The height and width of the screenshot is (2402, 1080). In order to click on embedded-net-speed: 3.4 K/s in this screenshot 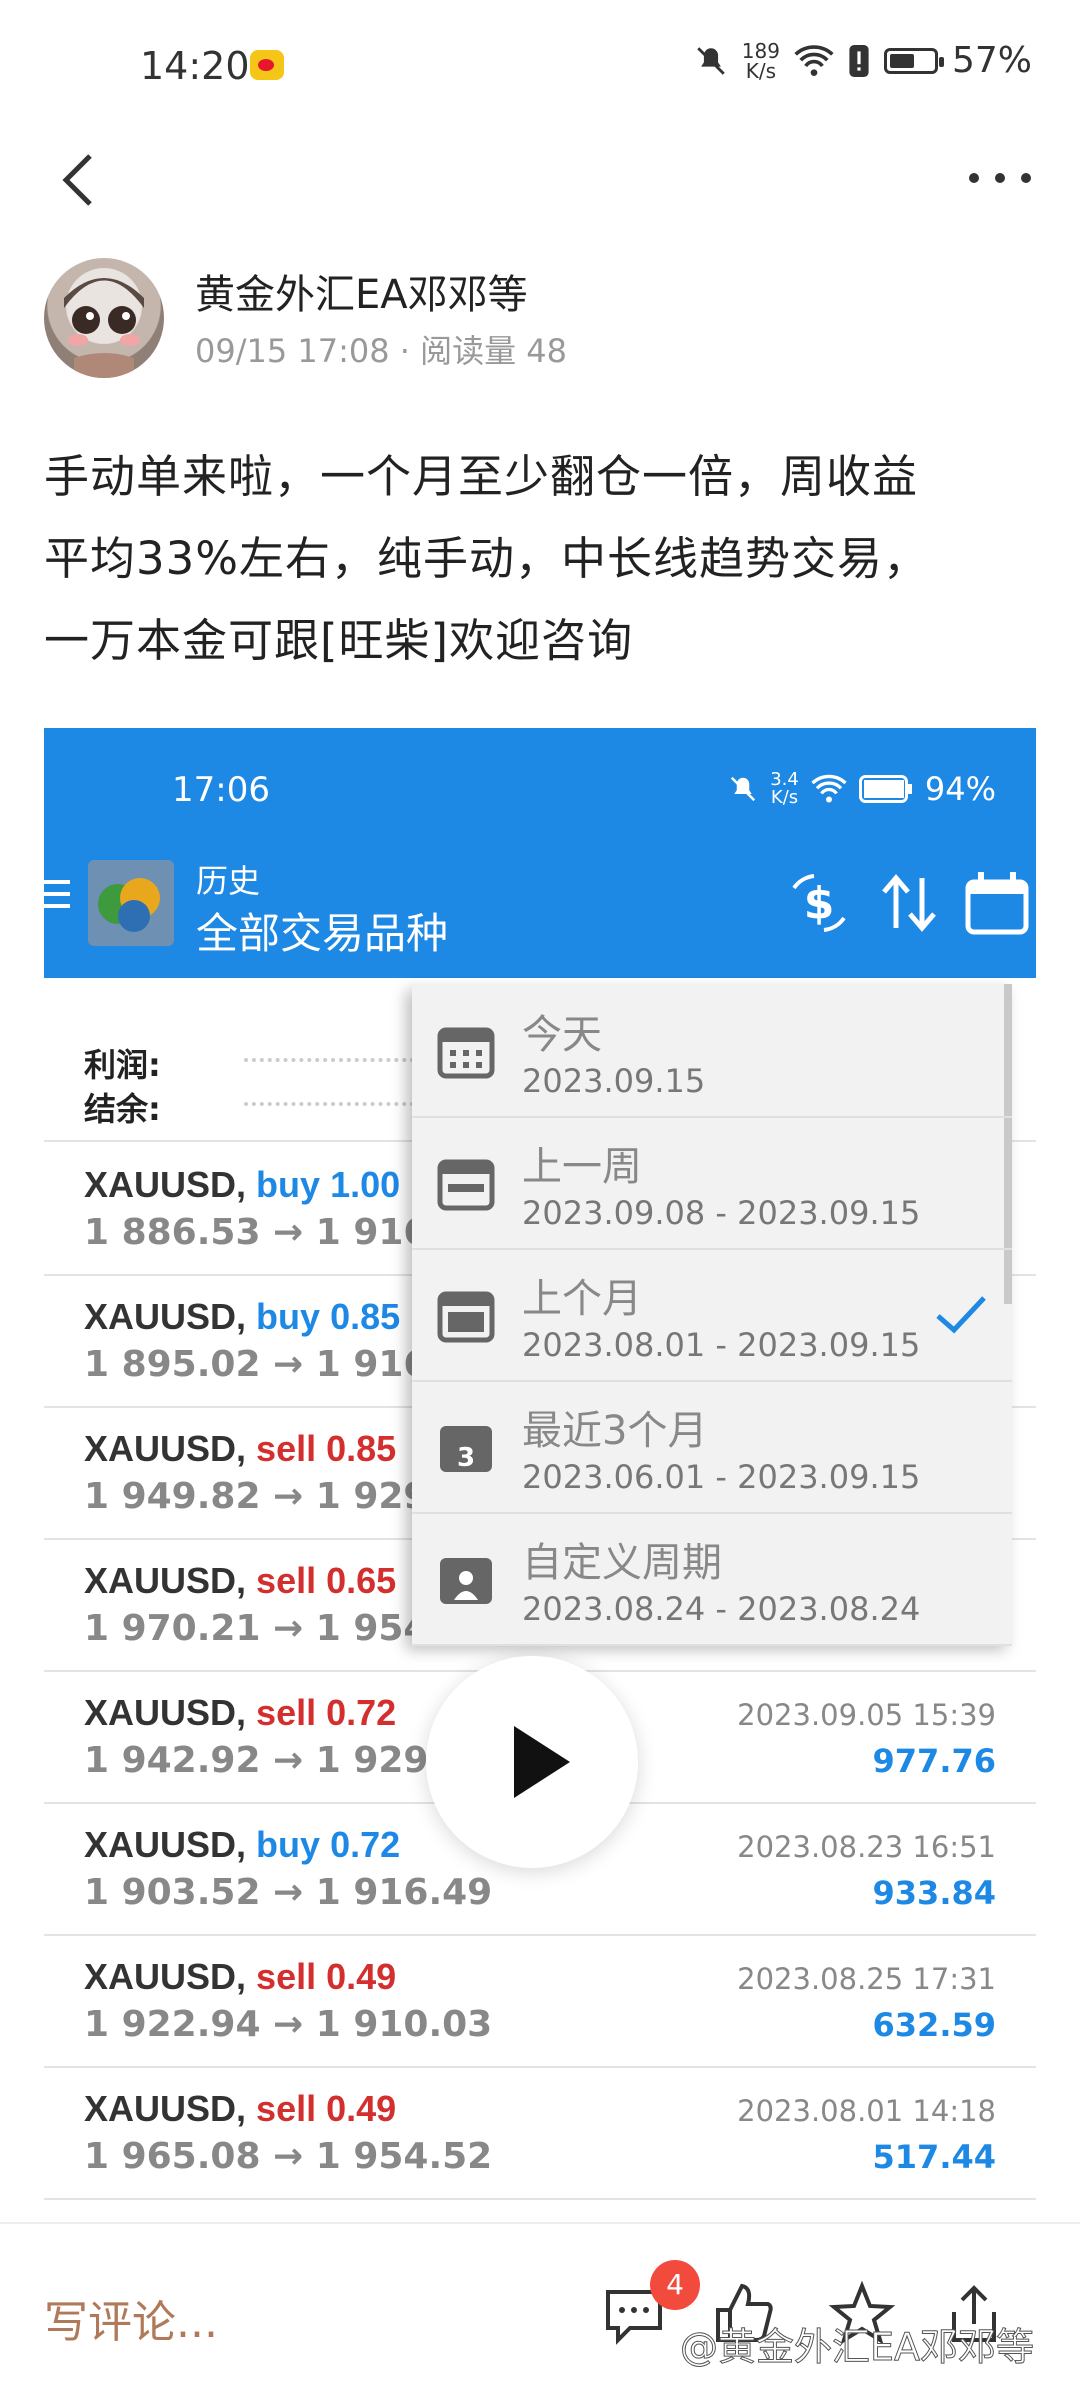, I will do `click(784, 789)`.